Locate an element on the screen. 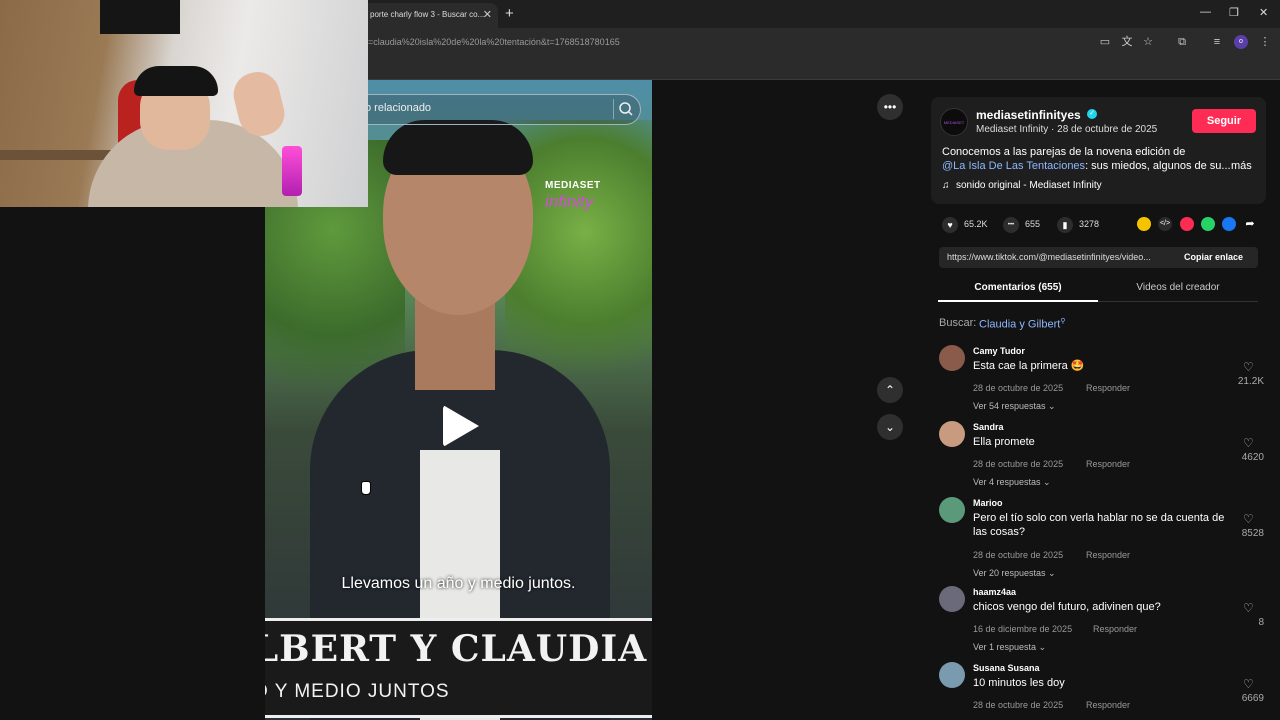  webcam-lamp is located at coordinates (292, 171).